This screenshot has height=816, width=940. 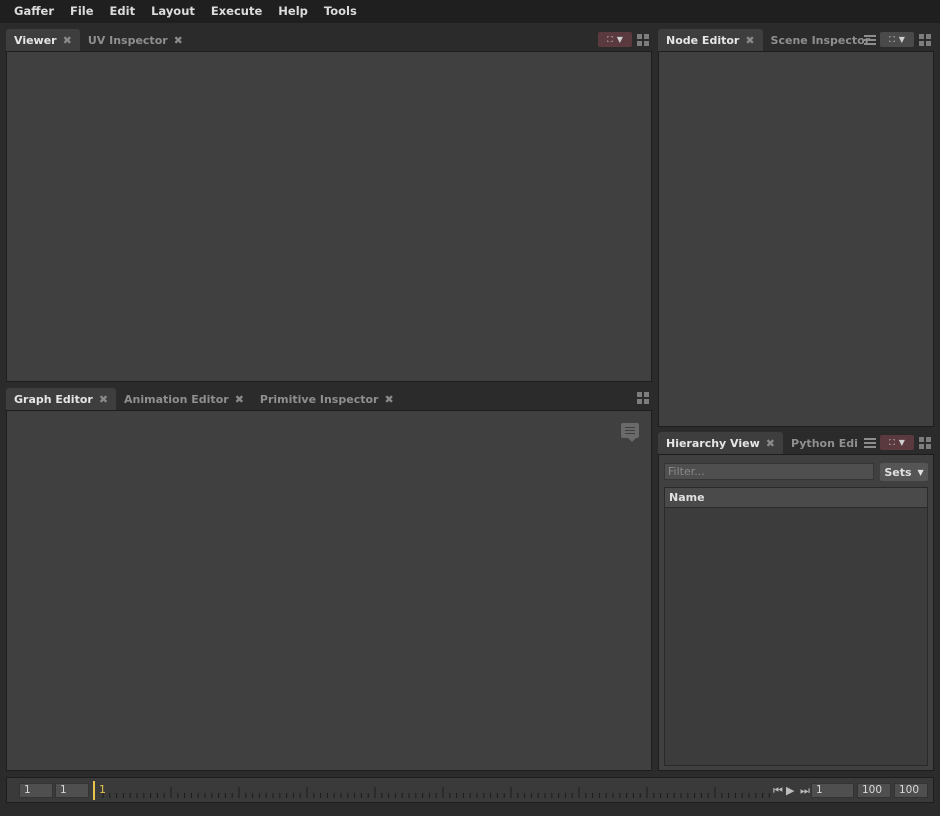 I want to click on current-frame-label: 1, so click(x=102, y=789).